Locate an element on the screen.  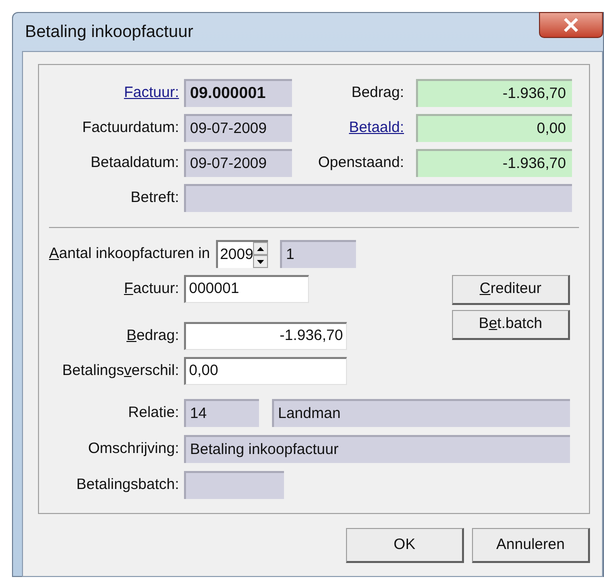
field-label: Relatie: is located at coordinates (153, 412).